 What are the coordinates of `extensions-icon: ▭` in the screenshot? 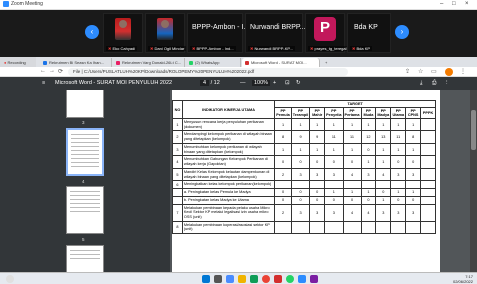 It's located at (434, 71).